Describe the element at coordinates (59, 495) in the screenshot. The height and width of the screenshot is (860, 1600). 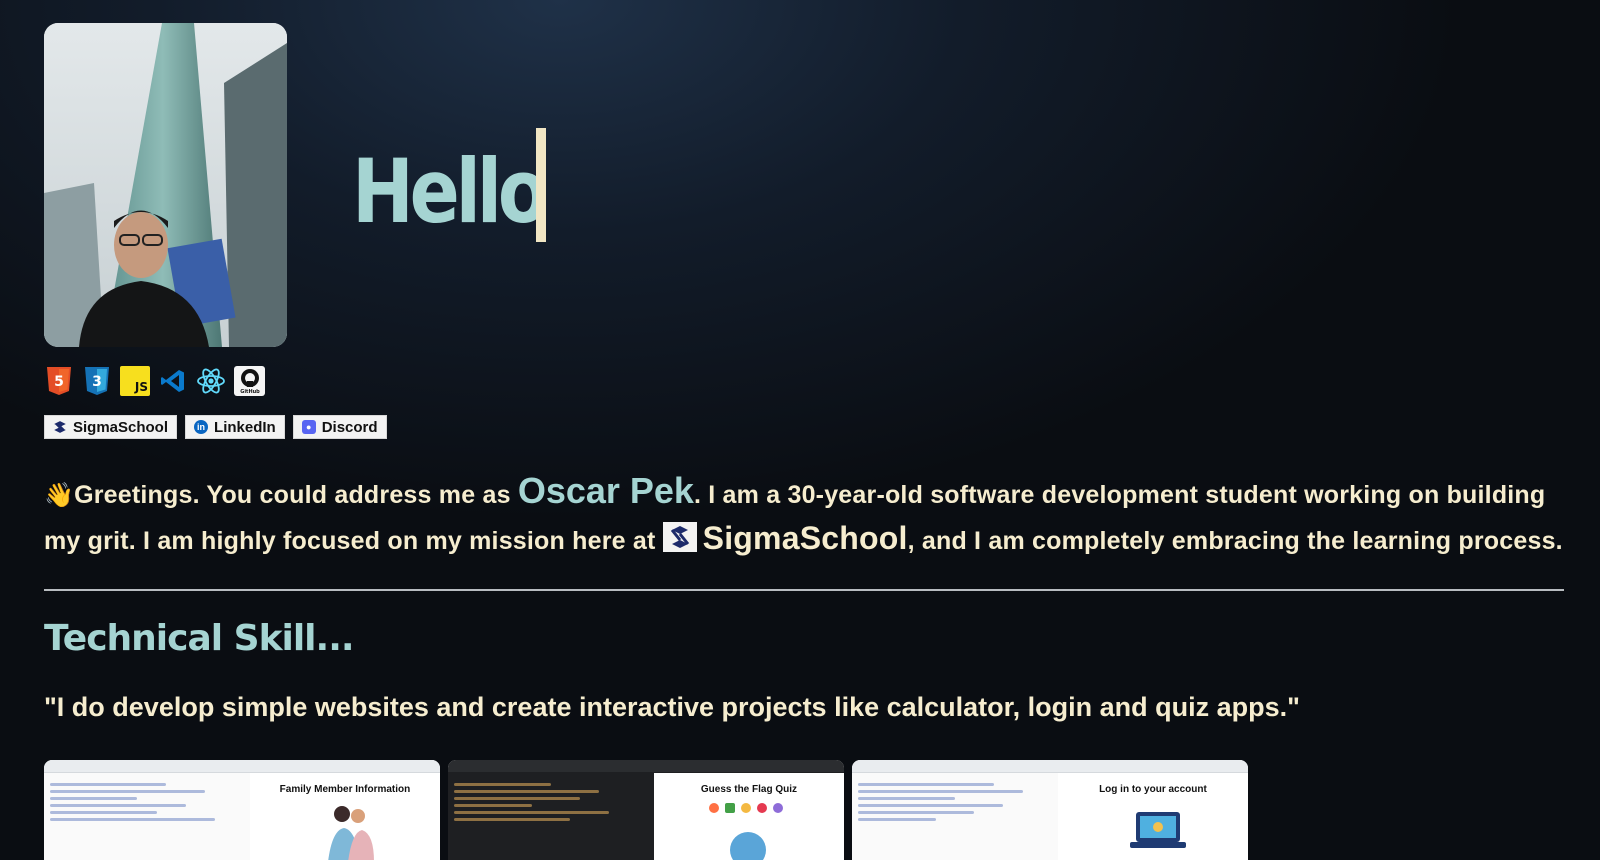
I see `wave-emoji: 👋` at that location.